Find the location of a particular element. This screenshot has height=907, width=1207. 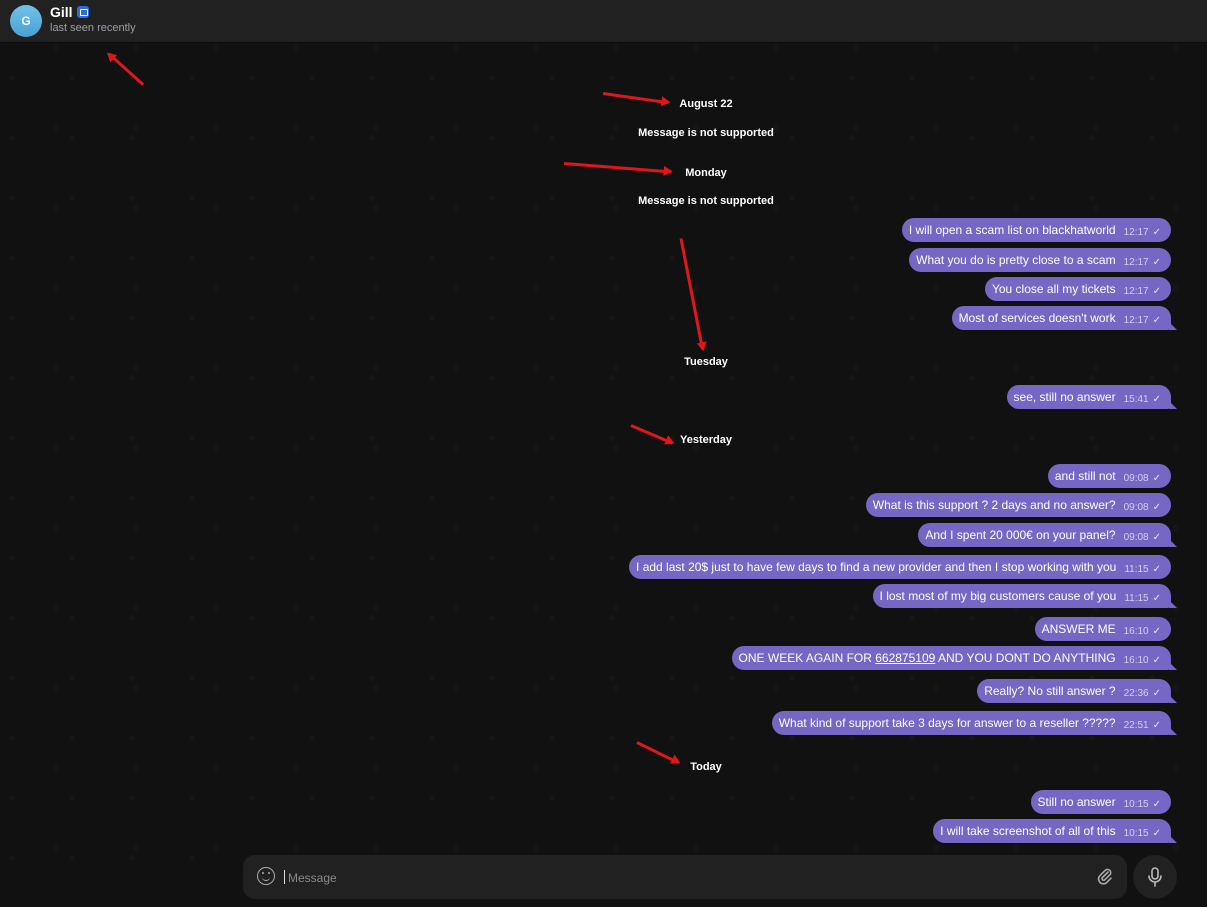

emoji-icon is located at coordinates (266, 876).